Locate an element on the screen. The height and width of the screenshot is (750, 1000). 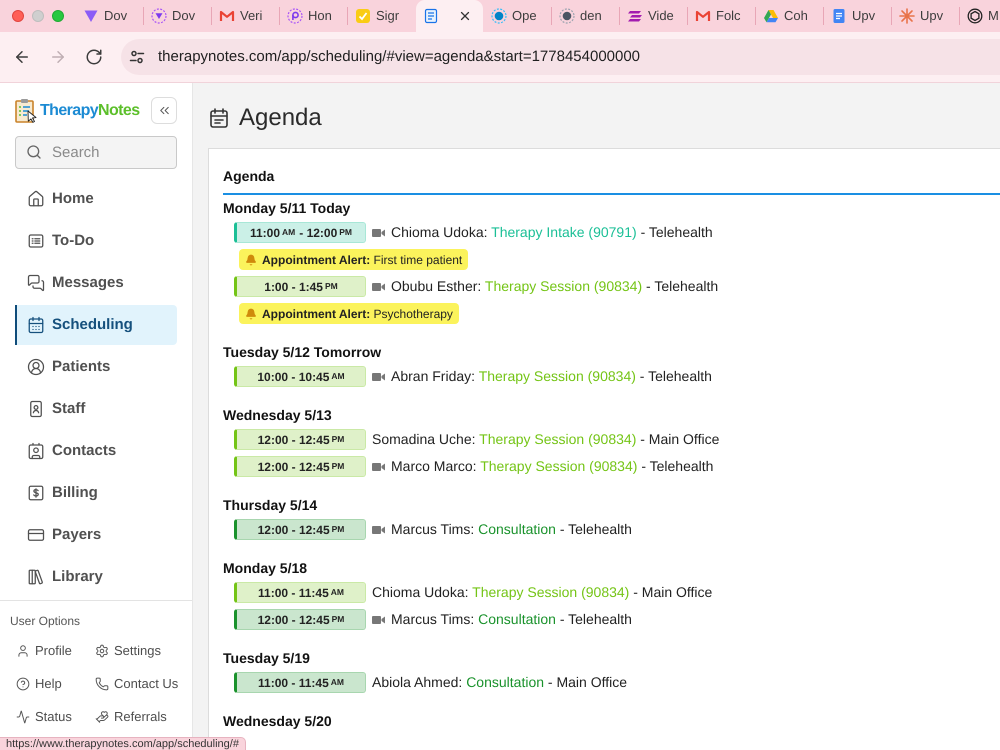
browser-tab: Veri is located at coordinates (245, 16).